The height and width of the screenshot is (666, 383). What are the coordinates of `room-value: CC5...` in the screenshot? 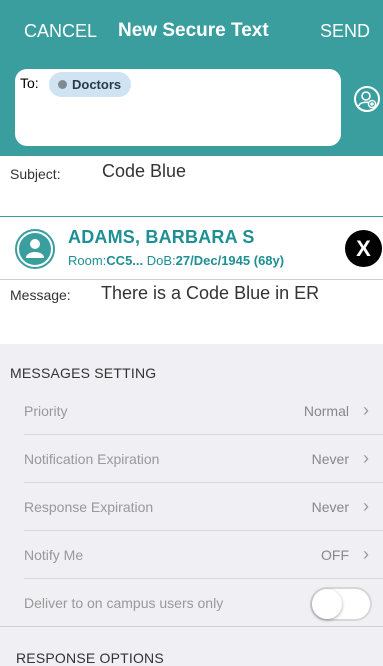 It's located at (125, 260).